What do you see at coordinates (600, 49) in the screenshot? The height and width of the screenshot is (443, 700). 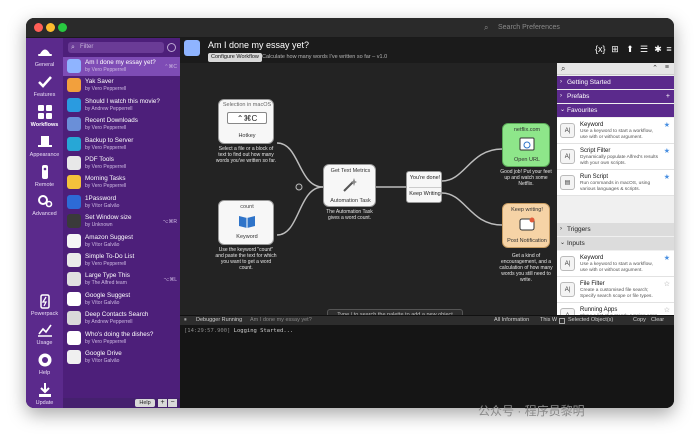 I see `variables-icon: {x}` at bounding box center [600, 49].